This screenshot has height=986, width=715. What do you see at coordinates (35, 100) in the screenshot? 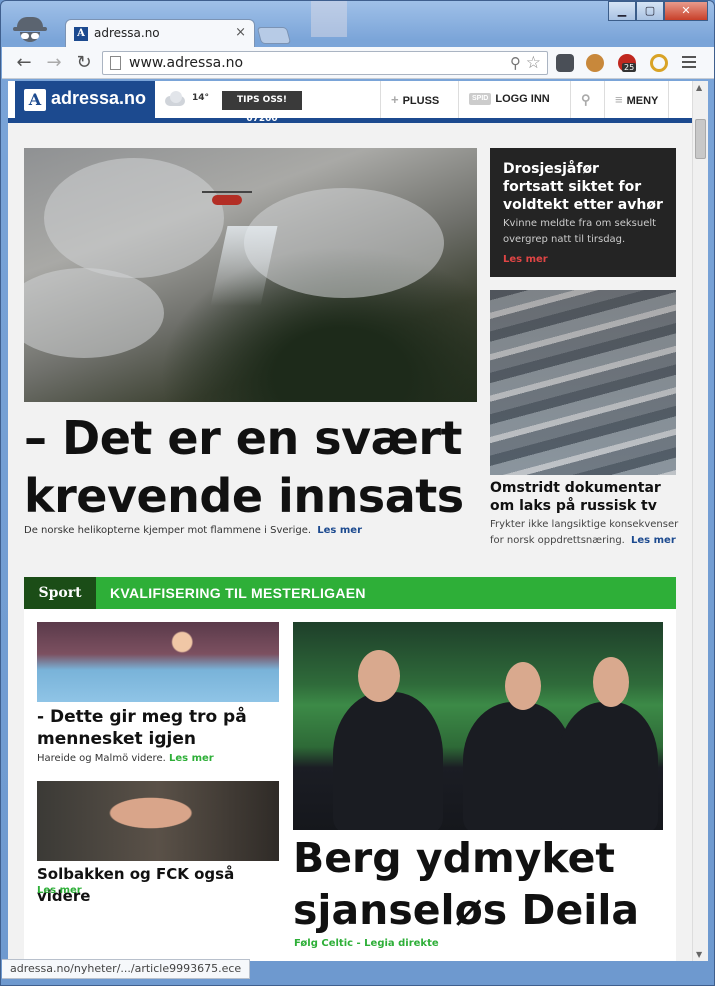
I see `logo-mark: A` at bounding box center [35, 100].